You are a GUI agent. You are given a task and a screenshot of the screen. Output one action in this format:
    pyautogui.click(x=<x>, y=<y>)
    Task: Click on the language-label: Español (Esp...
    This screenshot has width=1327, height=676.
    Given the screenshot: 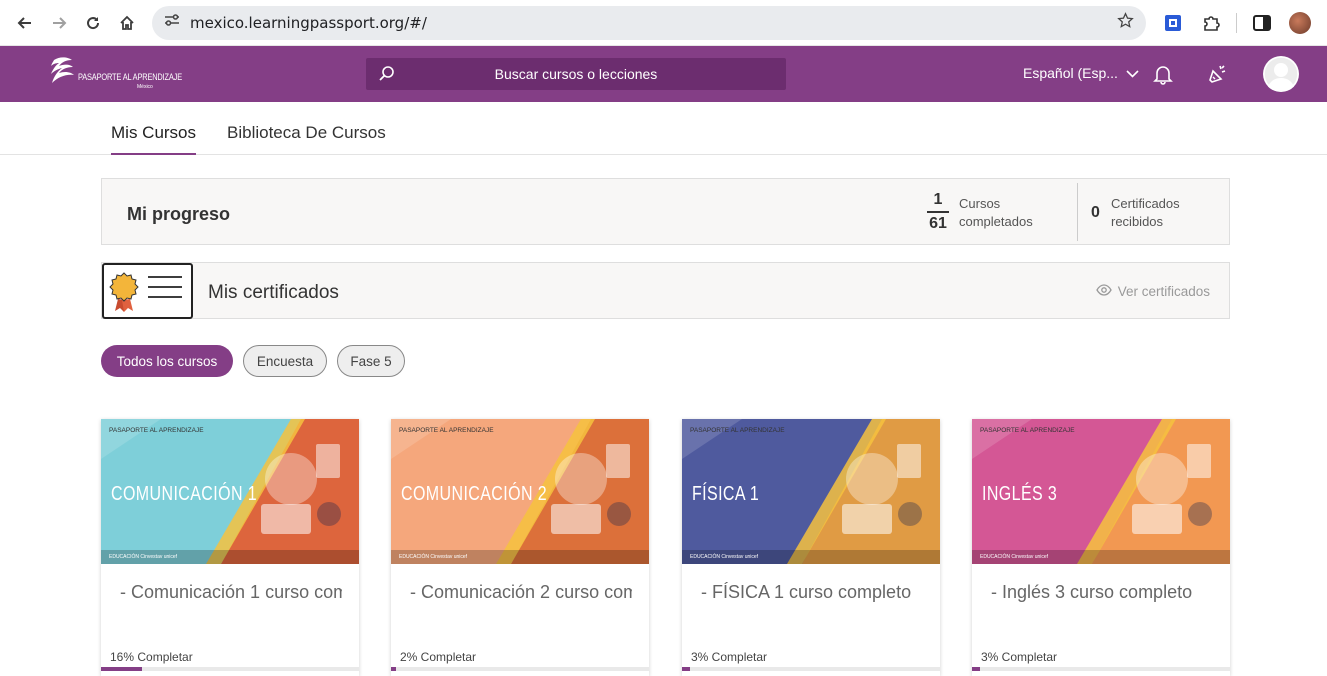 What is the action you would take?
    pyautogui.click(x=1070, y=73)
    